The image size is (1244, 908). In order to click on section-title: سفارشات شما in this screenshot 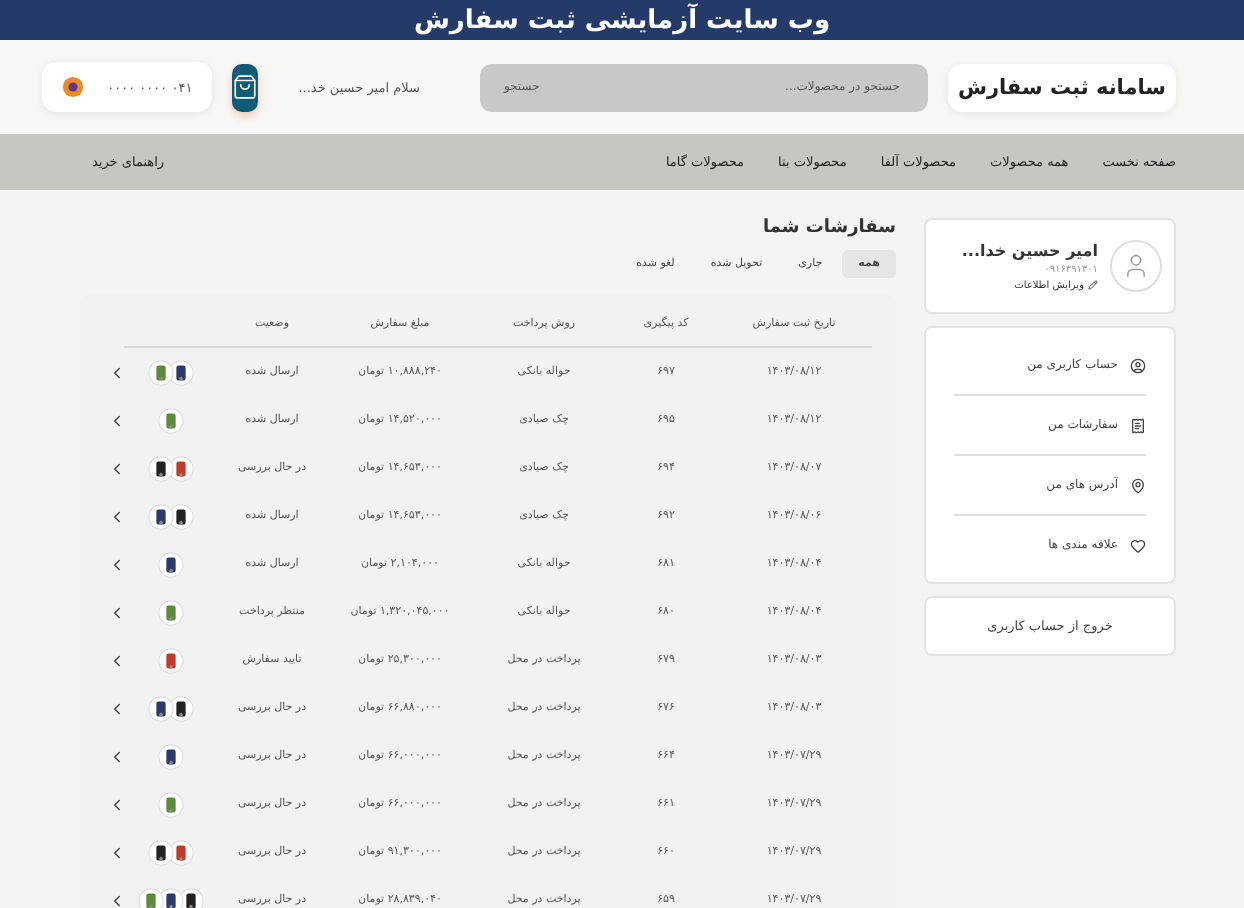, I will do `click(828, 228)`.